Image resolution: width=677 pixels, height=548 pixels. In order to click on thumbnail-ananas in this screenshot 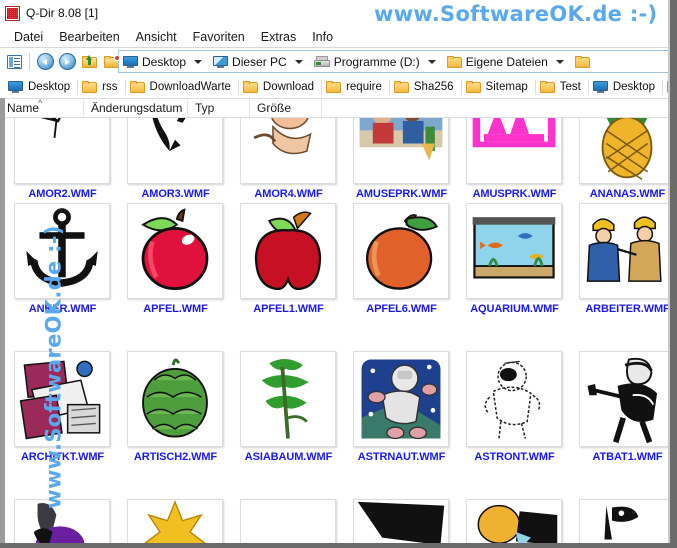, I will do `click(624, 151)`.